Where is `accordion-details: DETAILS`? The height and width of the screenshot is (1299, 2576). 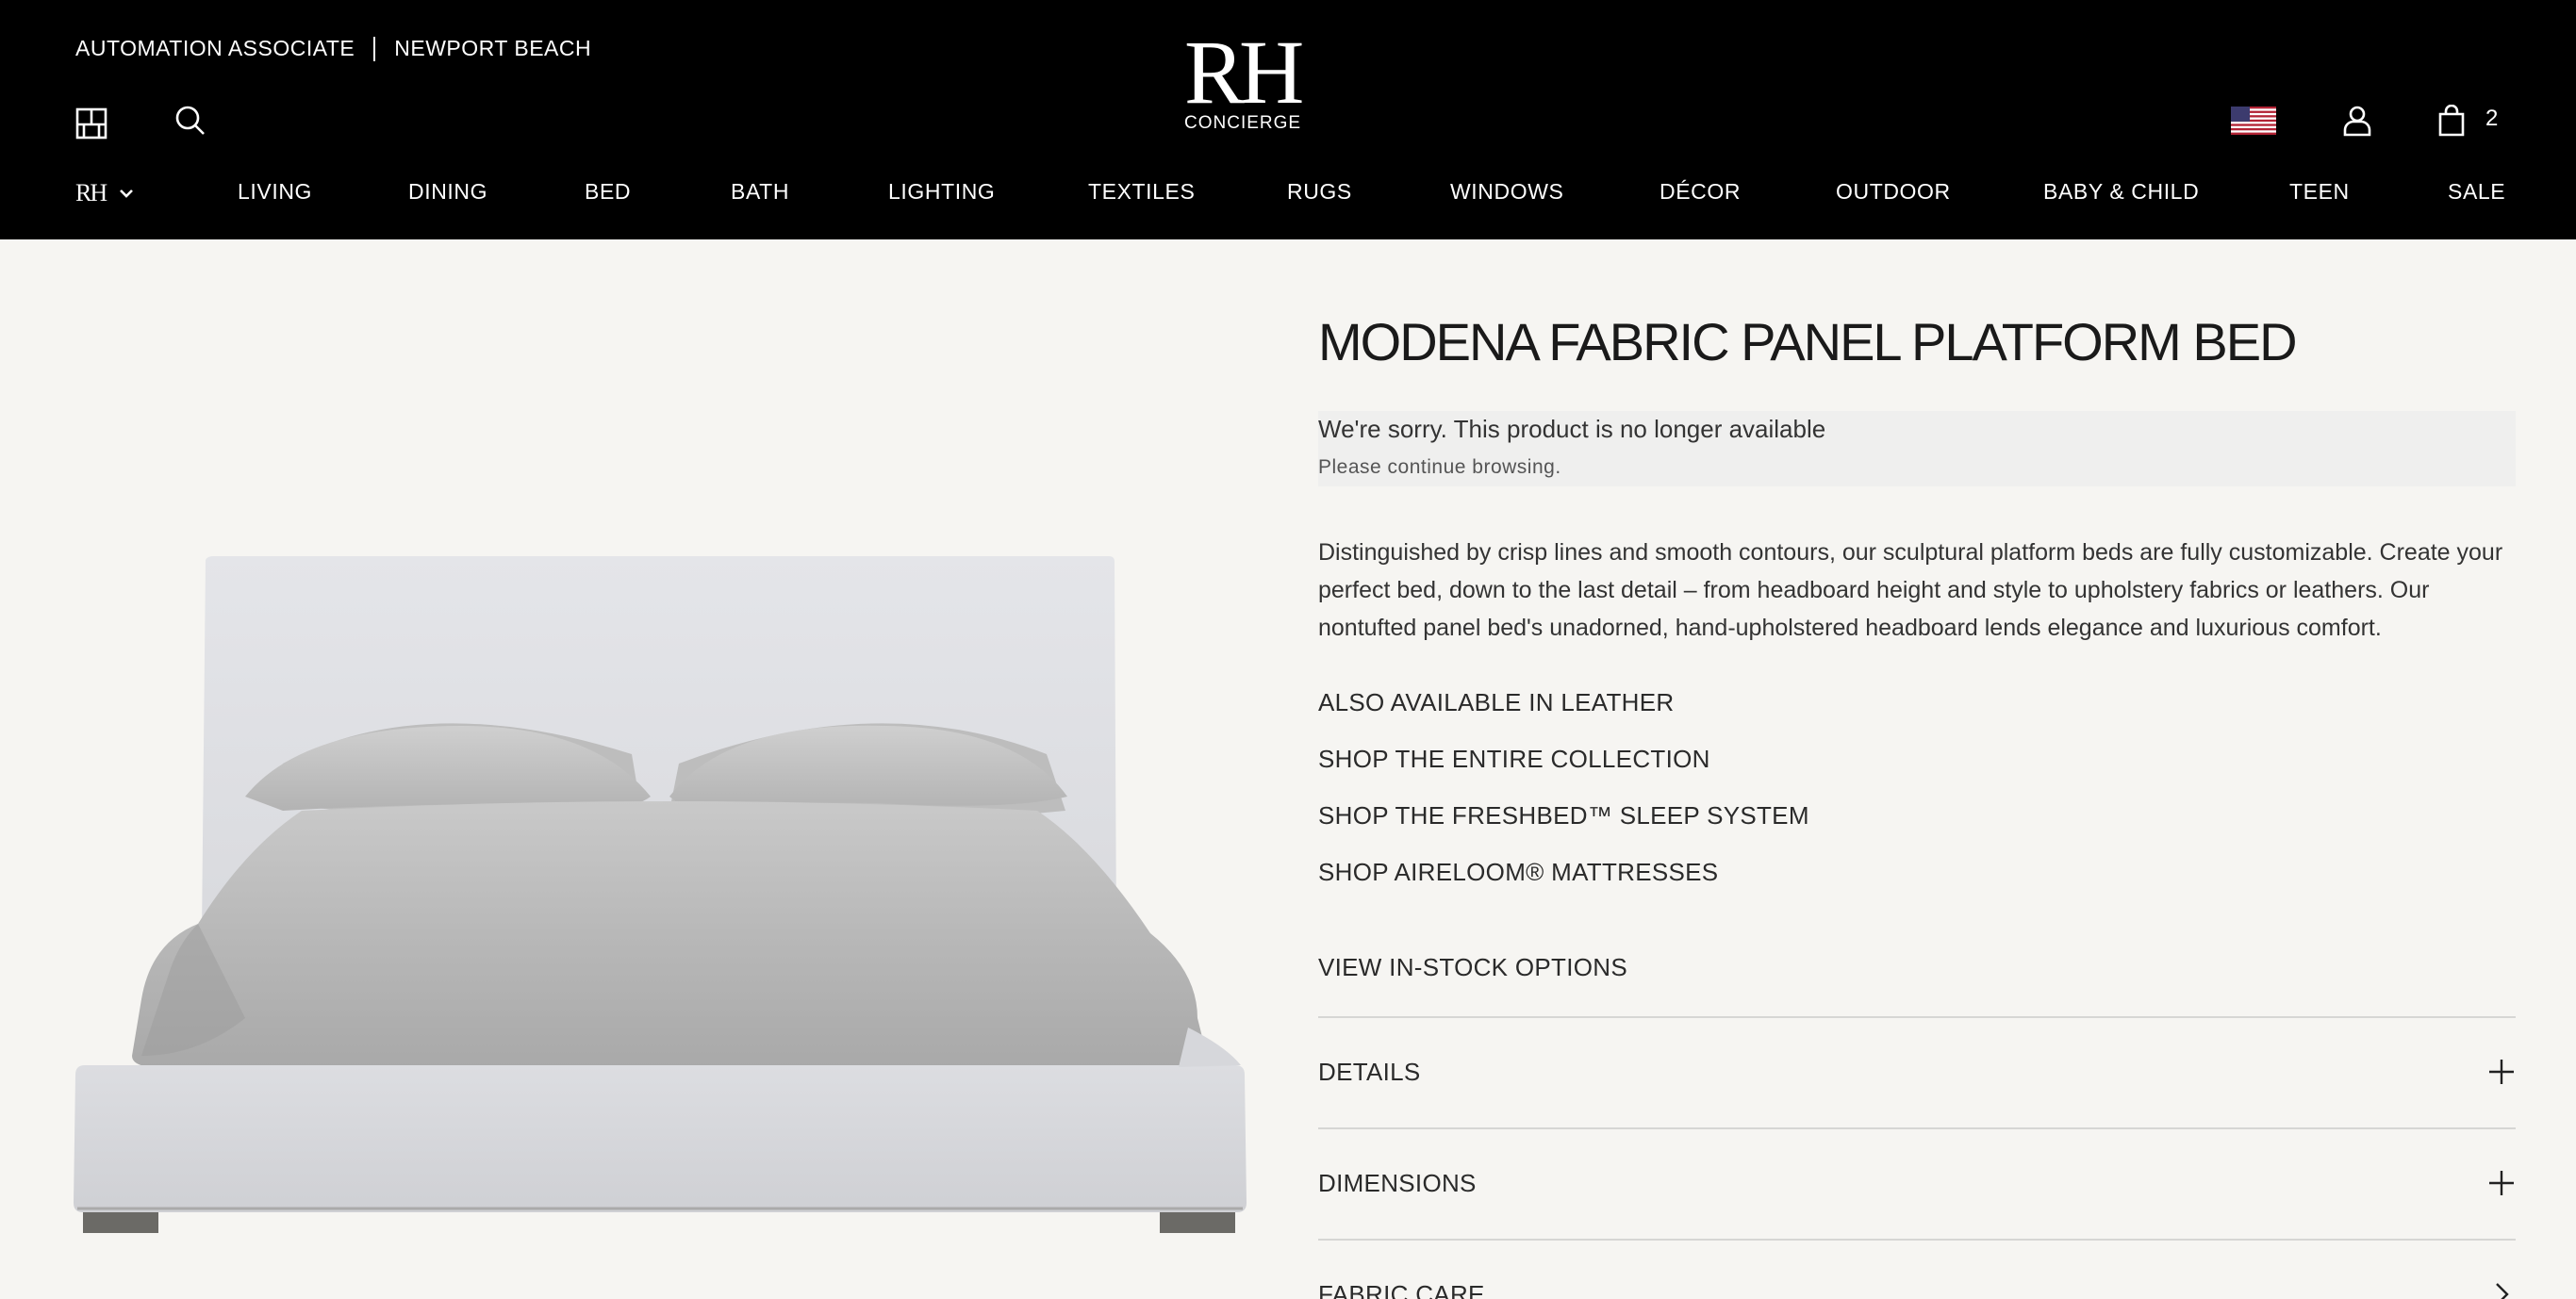 accordion-details: DETAILS is located at coordinates (1917, 1074).